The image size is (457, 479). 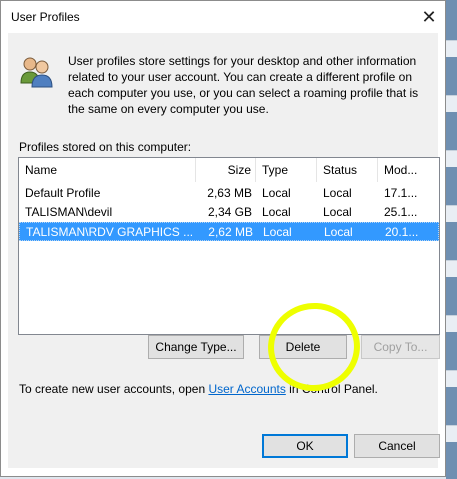 What do you see at coordinates (246, 389) in the screenshot?
I see `user-accounts-link: User Accounts` at bounding box center [246, 389].